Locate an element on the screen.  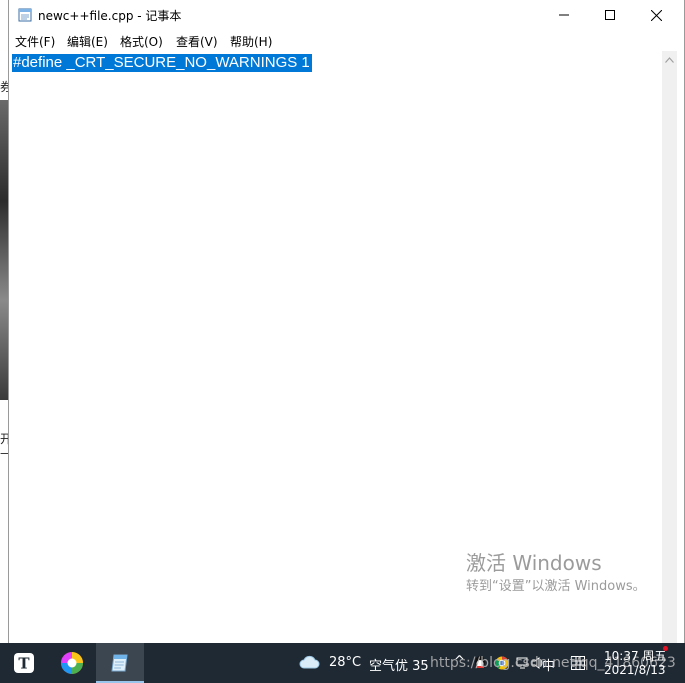
color-wheel-app-icon is located at coordinates (72, 663).